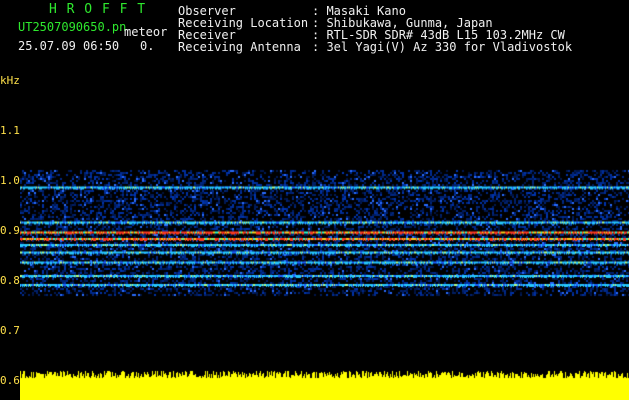 This screenshot has height=400, width=629. What do you see at coordinates (10, 380) in the screenshot?
I see `y-tick-0-6: 0.6` at bounding box center [10, 380].